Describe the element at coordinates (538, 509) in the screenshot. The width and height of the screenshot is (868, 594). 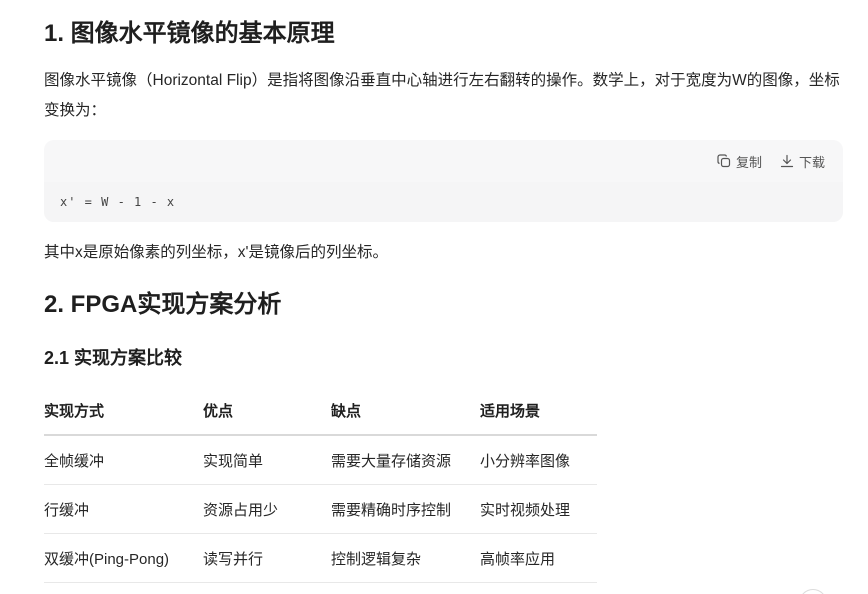
I see `table-cell: 实时视频处理` at that location.